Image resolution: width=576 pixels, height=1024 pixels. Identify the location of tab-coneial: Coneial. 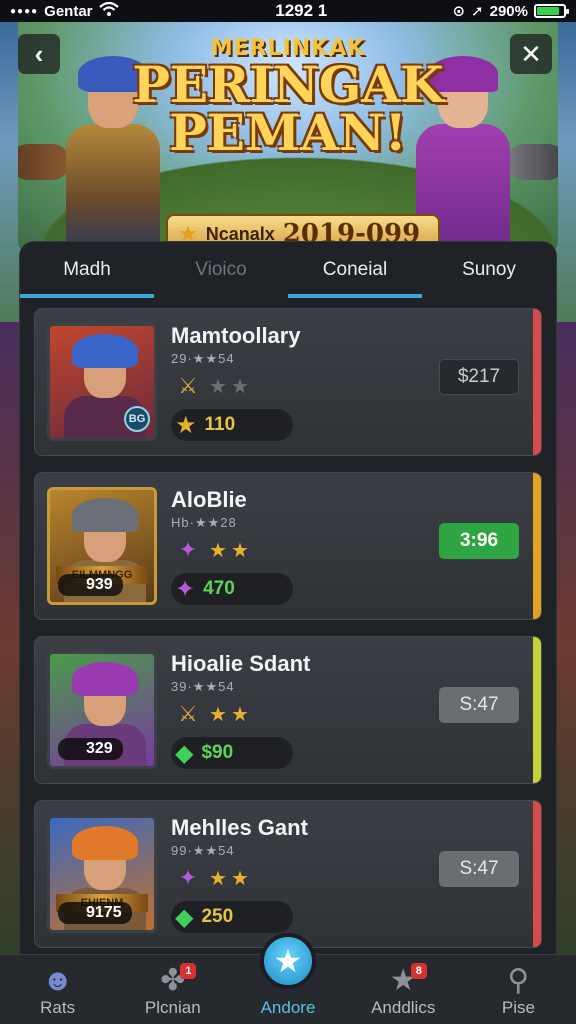
(355, 270).